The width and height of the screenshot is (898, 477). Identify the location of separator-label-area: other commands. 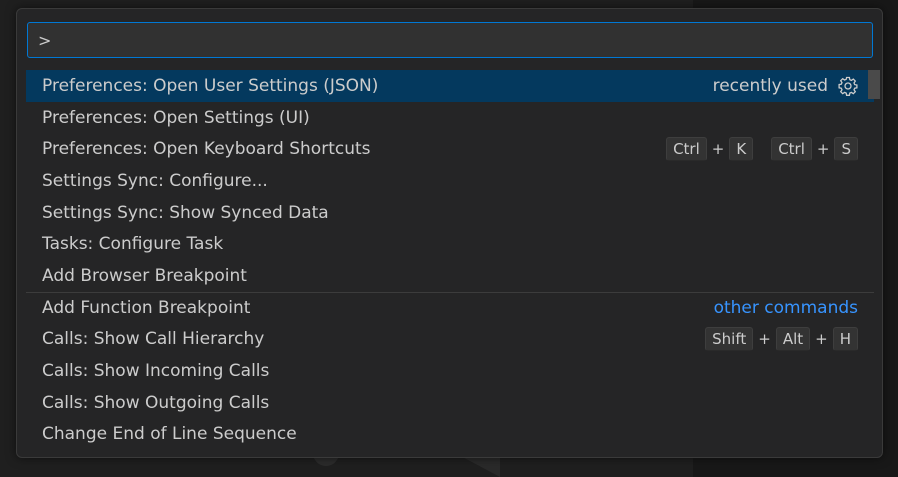
(786, 308).